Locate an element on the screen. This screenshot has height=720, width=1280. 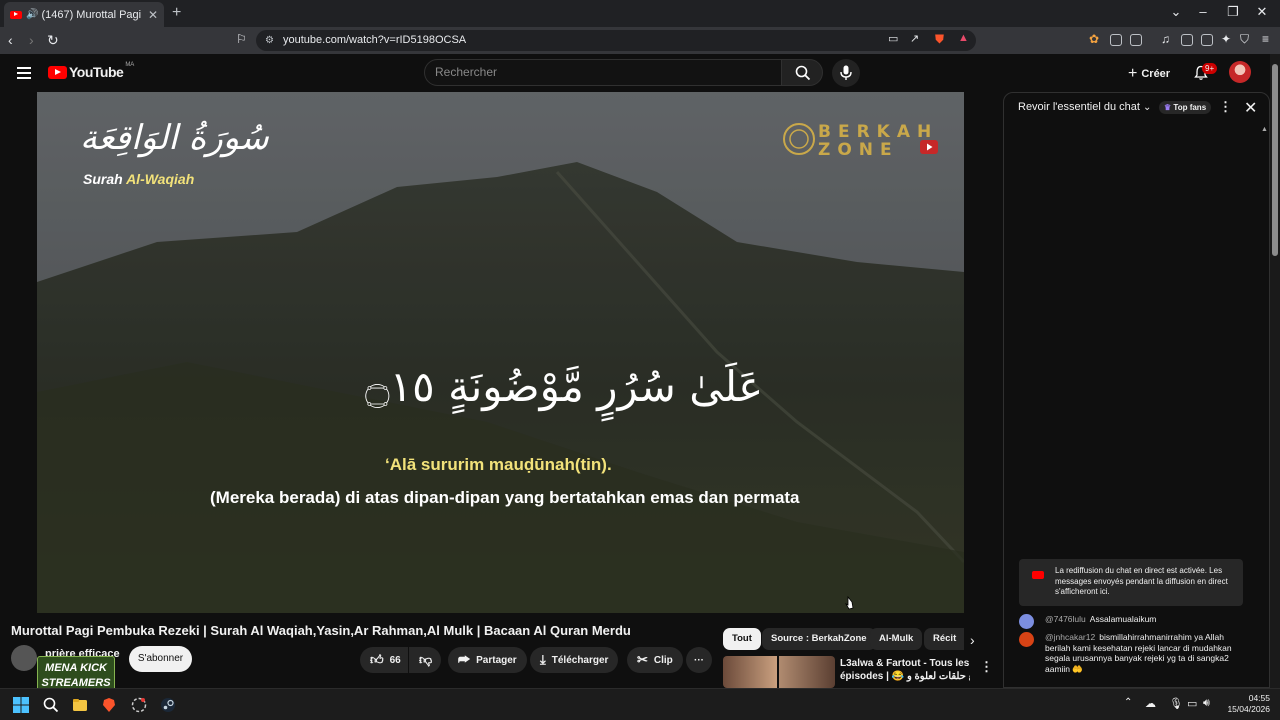
cloud-icon: ☁ is located at coordinates (1150, 703).